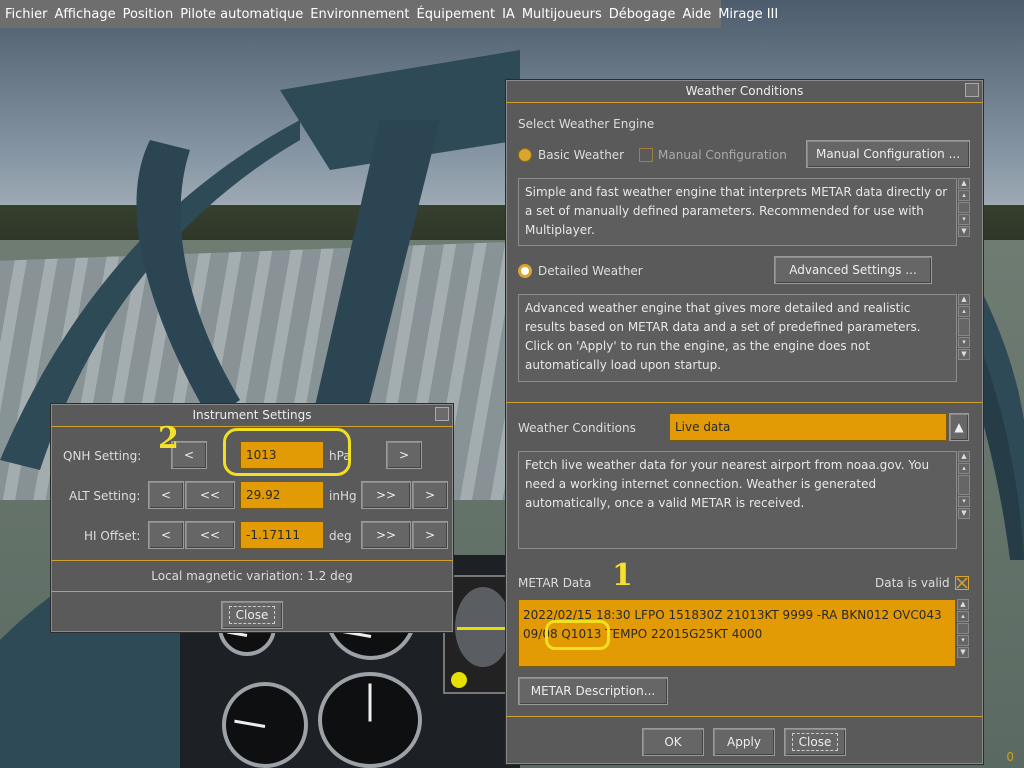  Describe the element at coordinates (252, 576) in the screenshot. I see `magnetic-variation: Local magnetic variation: 1.2 deg` at that location.